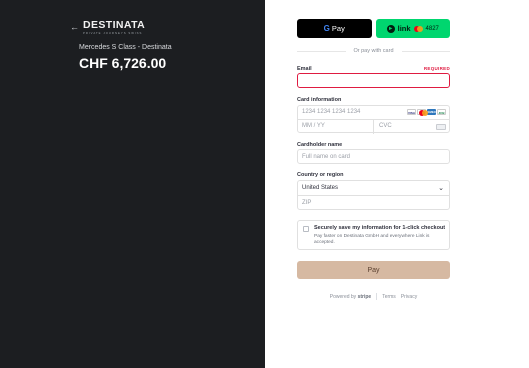 The width and height of the screenshot is (529, 368). What do you see at coordinates (125, 47) in the screenshot?
I see `product-name: Mercedes S Class - Destinata` at bounding box center [125, 47].